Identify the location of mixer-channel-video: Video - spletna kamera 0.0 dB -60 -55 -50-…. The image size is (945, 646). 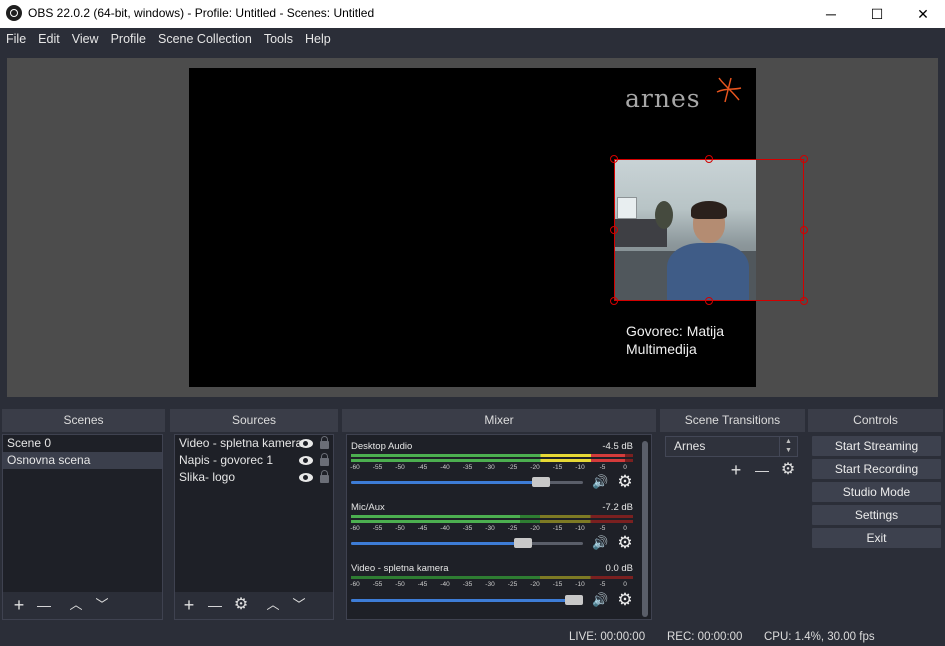
(492, 591).